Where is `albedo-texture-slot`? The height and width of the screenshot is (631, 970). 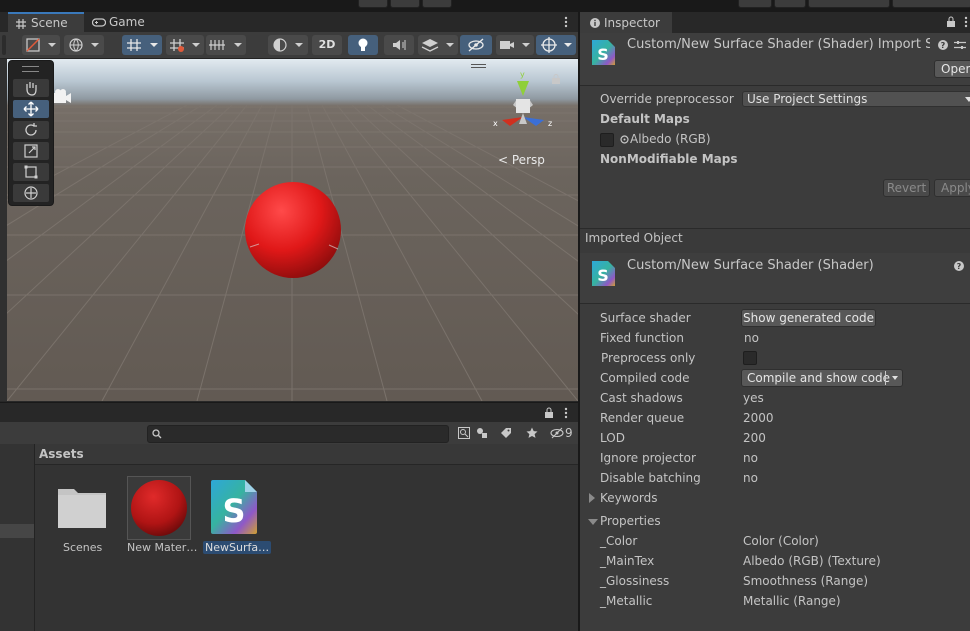
albedo-texture-slot is located at coordinates (607, 140).